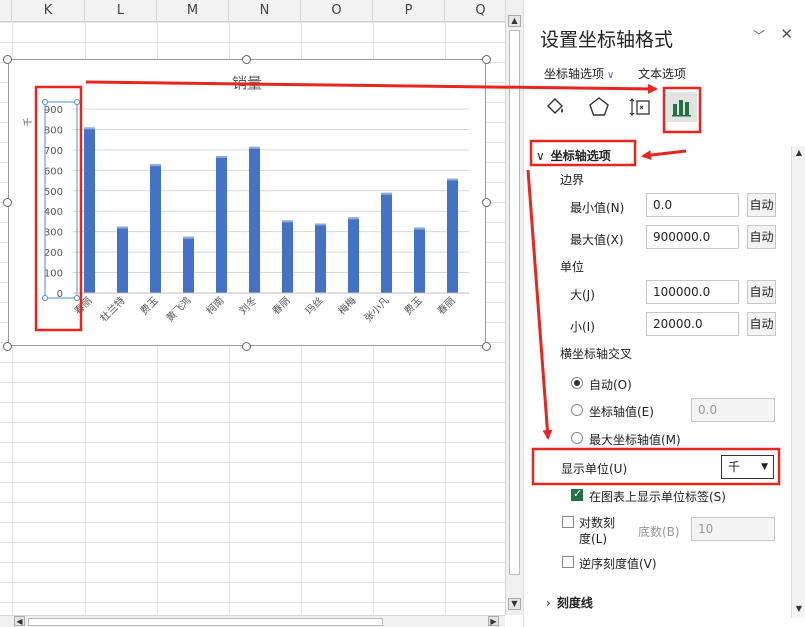  Describe the element at coordinates (377, 310) in the screenshot. I see `x-tick-label: 张小凡` at that location.